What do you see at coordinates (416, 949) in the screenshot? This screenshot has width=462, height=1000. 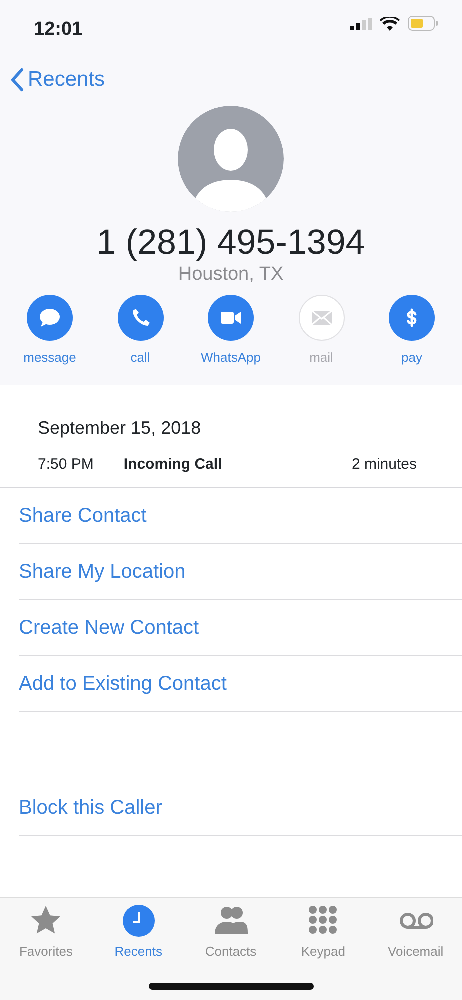 I see `tab-bar-item: Voicemail` at bounding box center [416, 949].